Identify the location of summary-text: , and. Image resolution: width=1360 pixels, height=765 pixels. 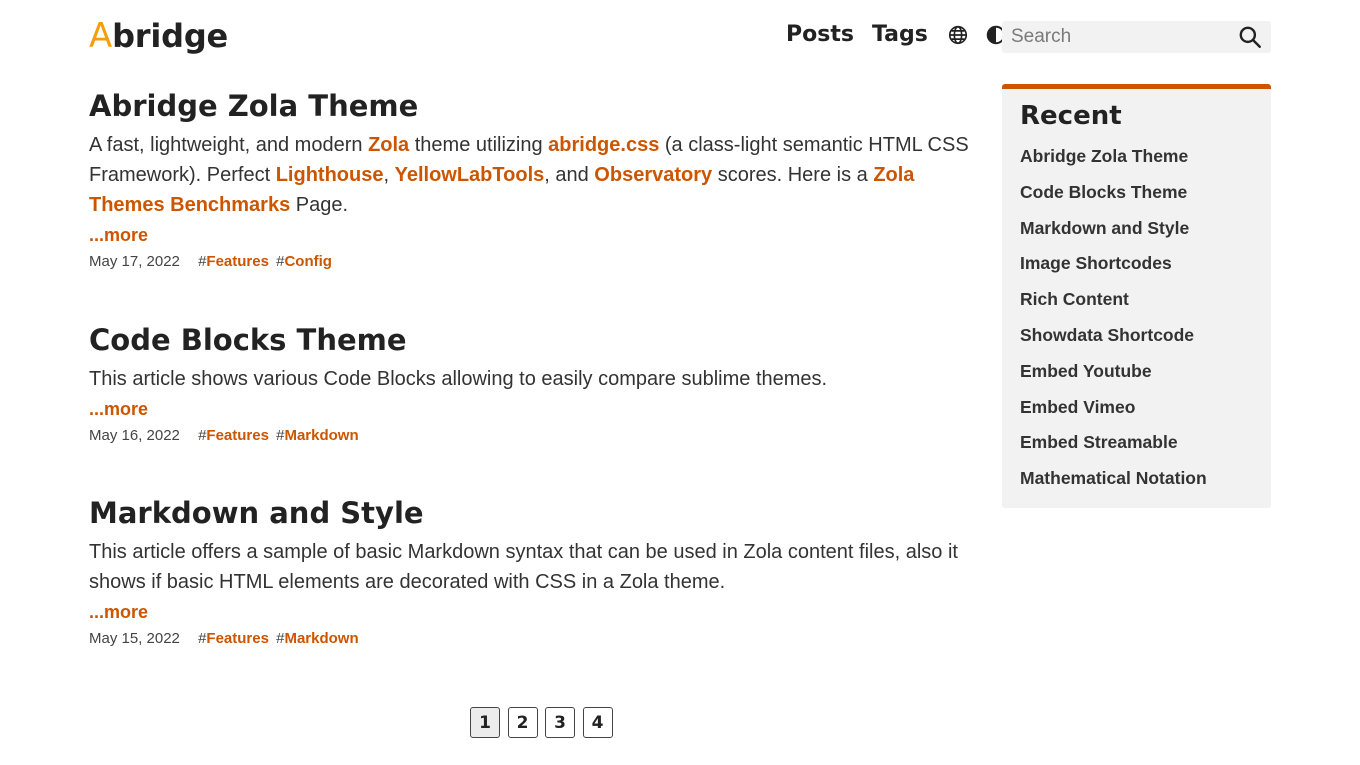
(569, 175).